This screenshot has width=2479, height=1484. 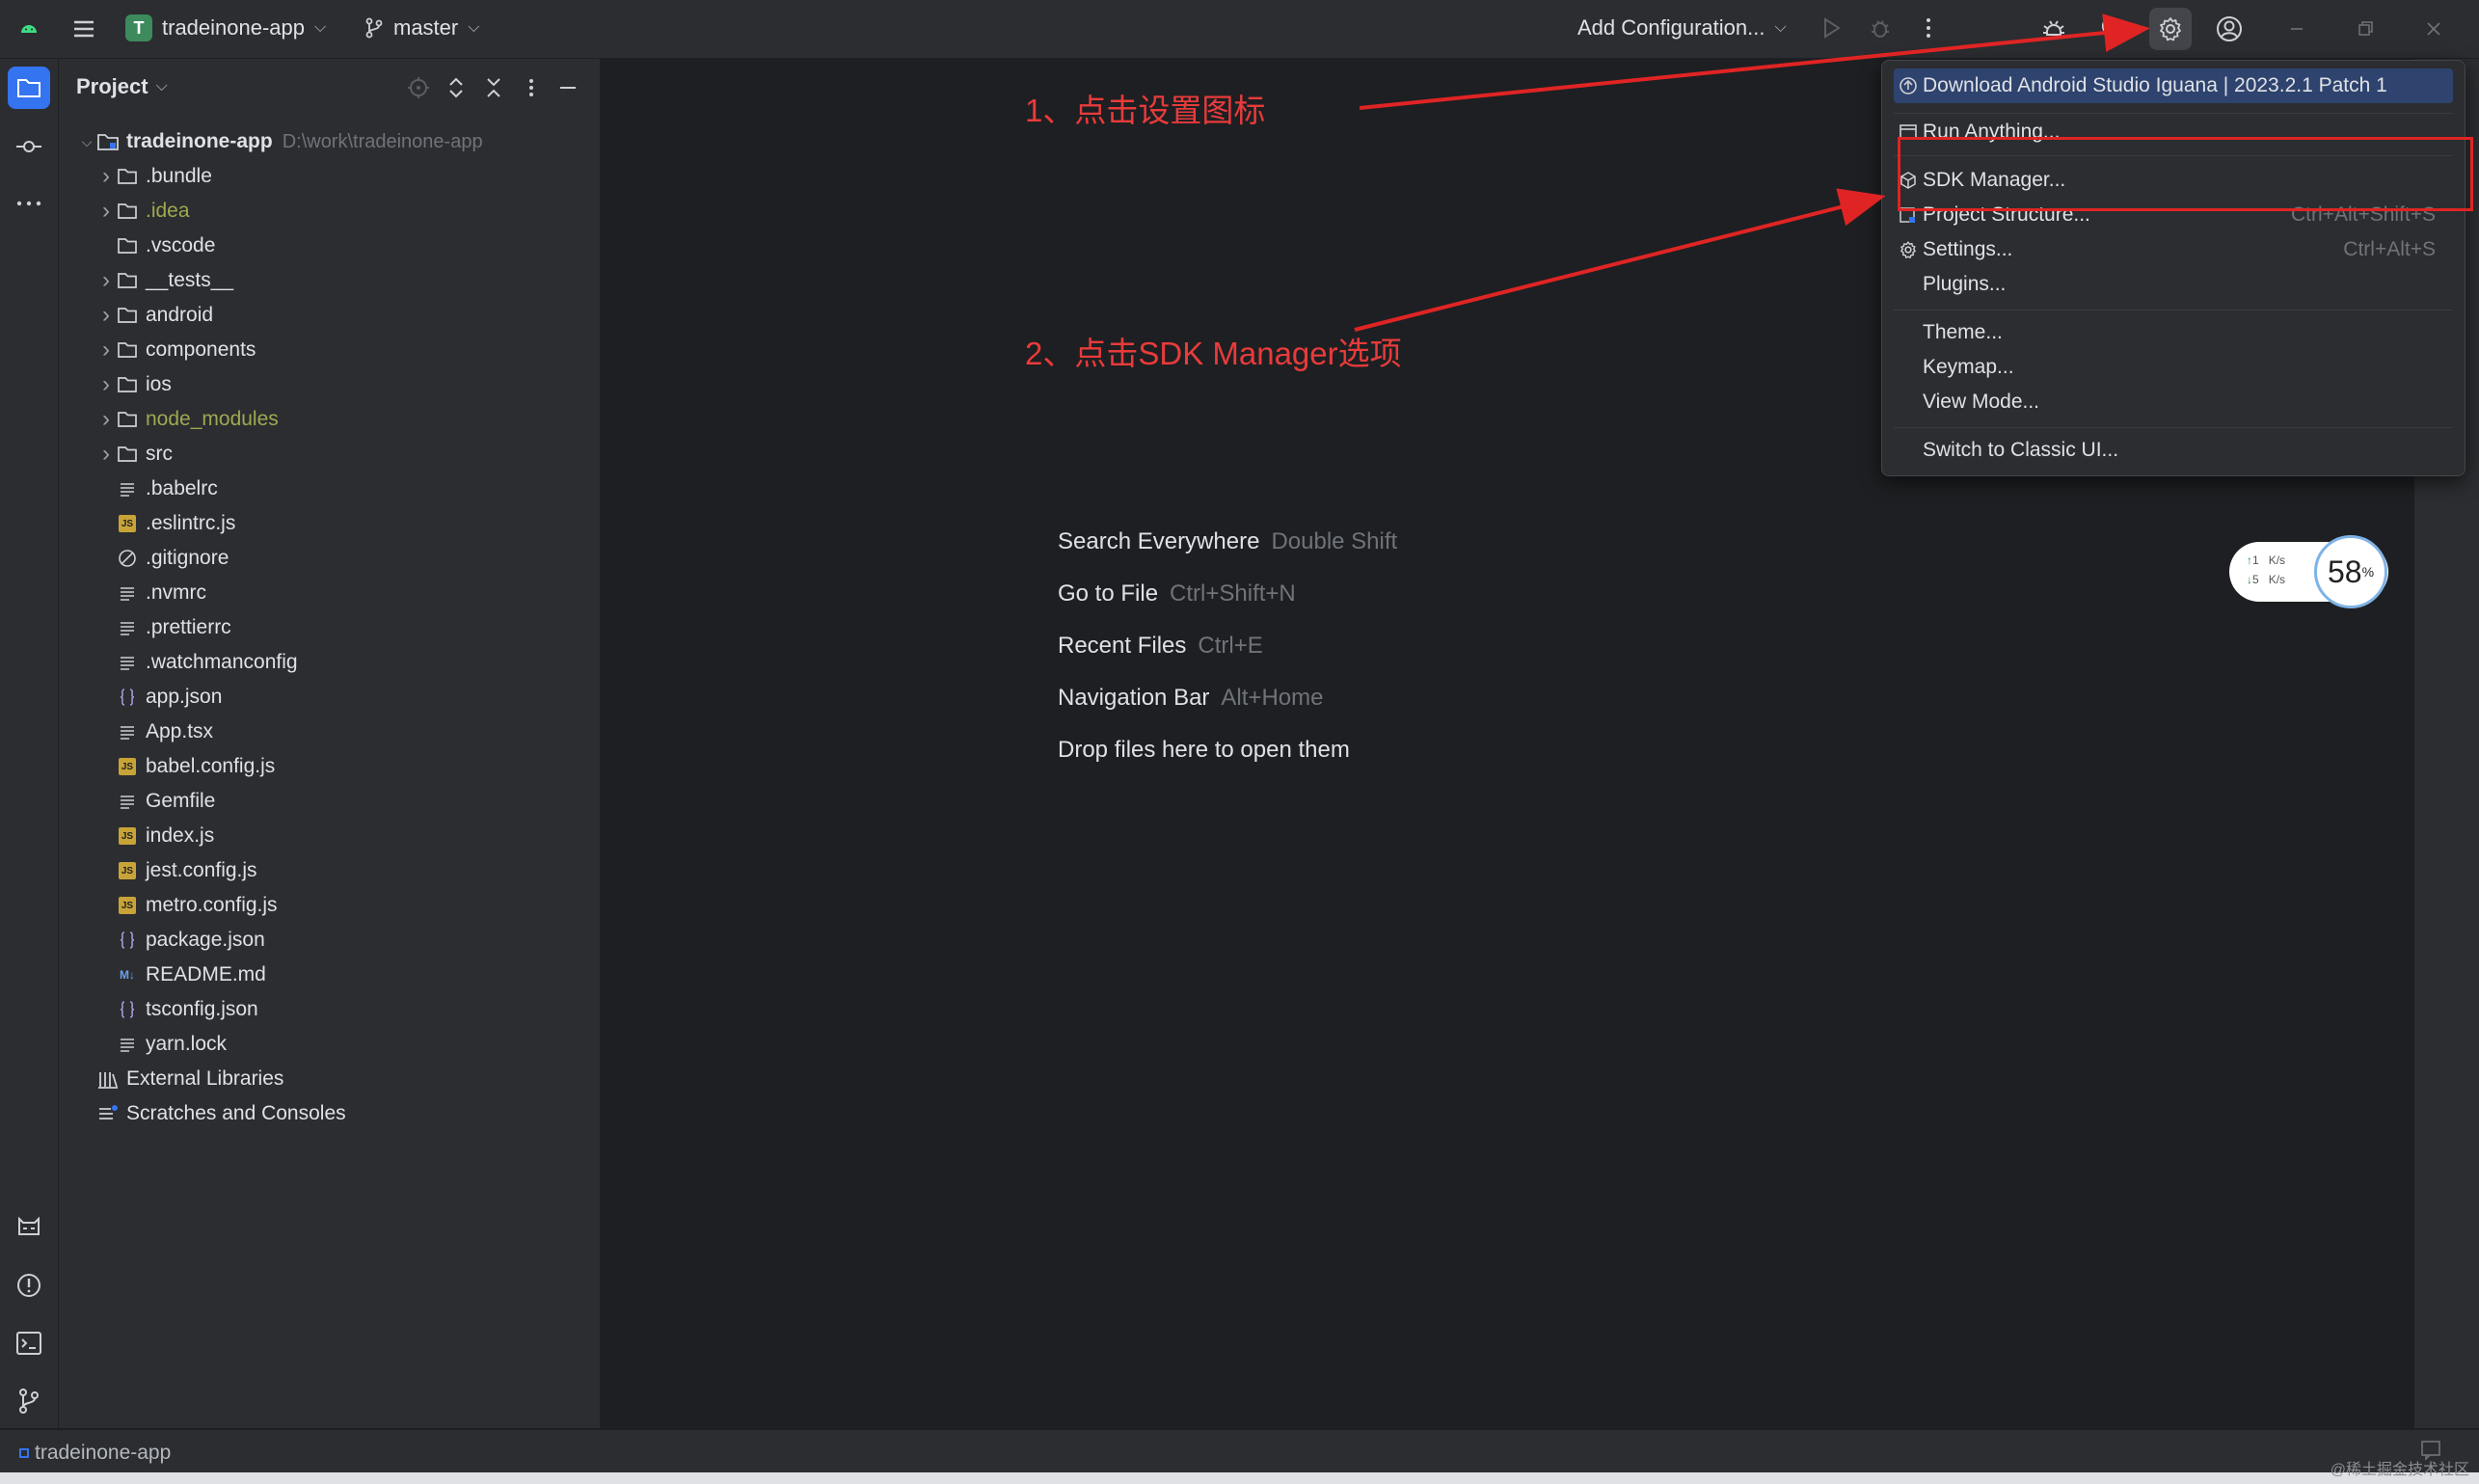 What do you see at coordinates (1272, 698) in the screenshot?
I see `hint-shortcut: Alt+Home` at bounding box center [1272, 698].